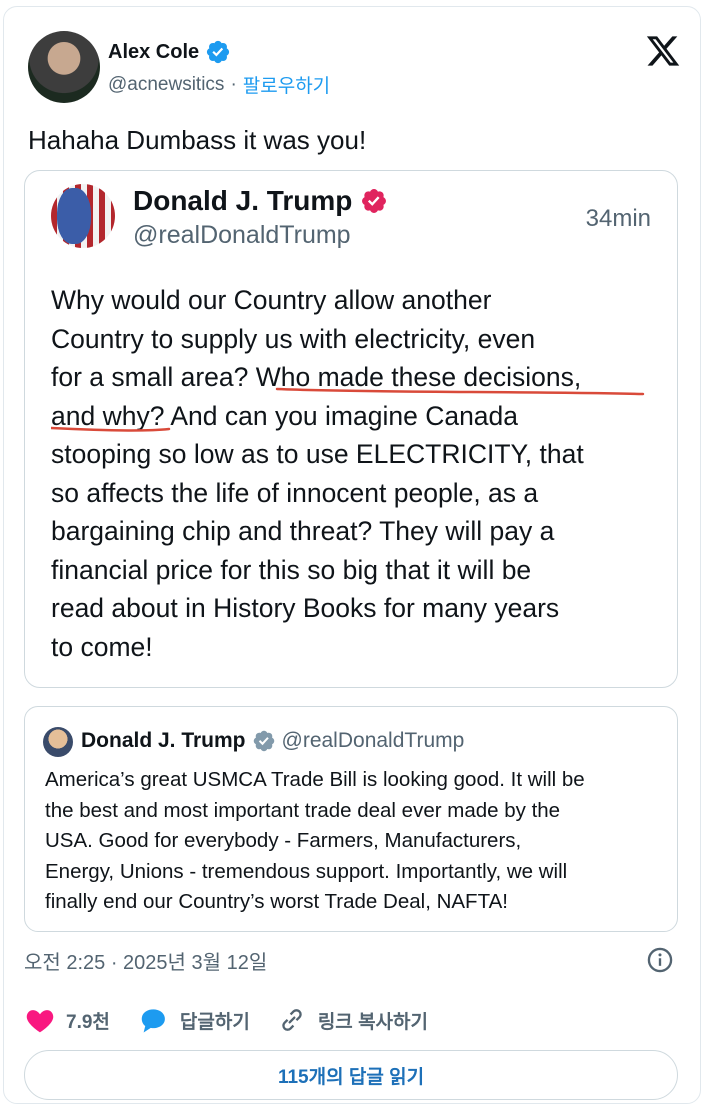 The image size is (704, 1106). What do you see at coordinates (660, 960) in the screenshot?
I see `info-icon` at bounding box center [660, 960].